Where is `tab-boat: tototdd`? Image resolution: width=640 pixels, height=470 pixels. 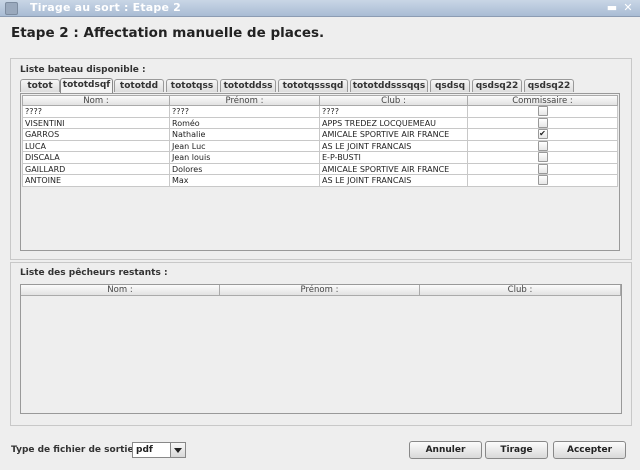
tab-boat: tototdd is located at coordinates (139, 85).